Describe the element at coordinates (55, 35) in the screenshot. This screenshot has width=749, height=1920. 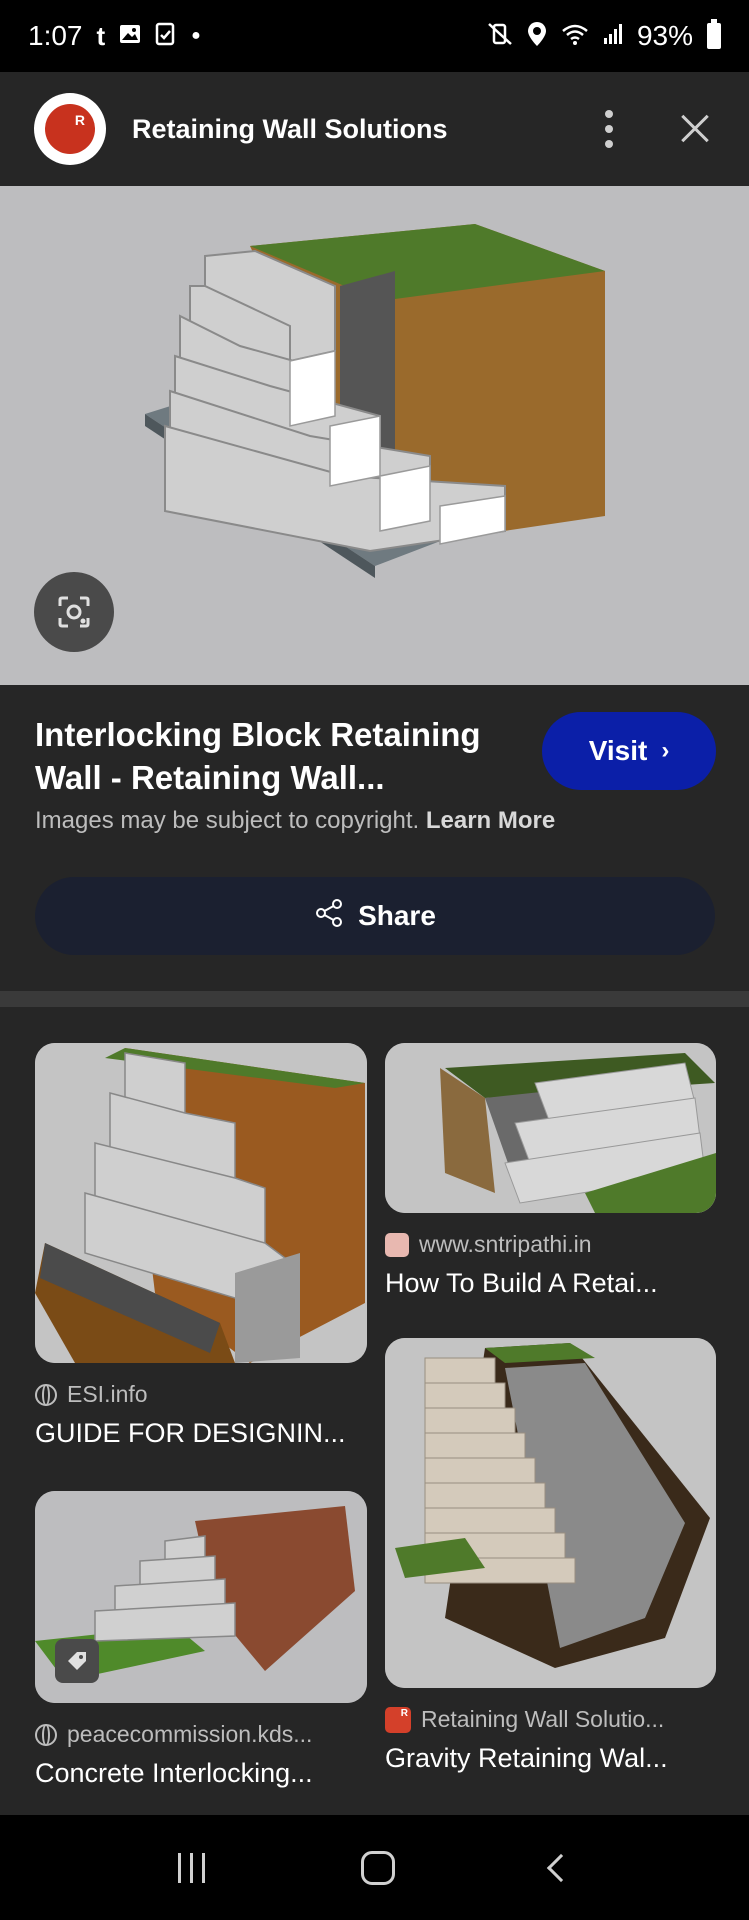
I see `status-time: 1:07` at that location.